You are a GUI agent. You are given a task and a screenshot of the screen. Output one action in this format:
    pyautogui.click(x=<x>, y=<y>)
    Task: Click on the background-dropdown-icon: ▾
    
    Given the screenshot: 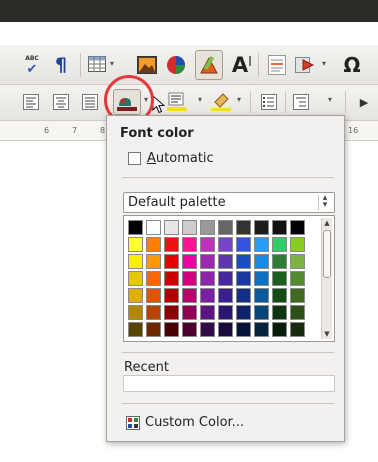 What is the action you would take?
    pyautogui.click(x=239, y=99)
    